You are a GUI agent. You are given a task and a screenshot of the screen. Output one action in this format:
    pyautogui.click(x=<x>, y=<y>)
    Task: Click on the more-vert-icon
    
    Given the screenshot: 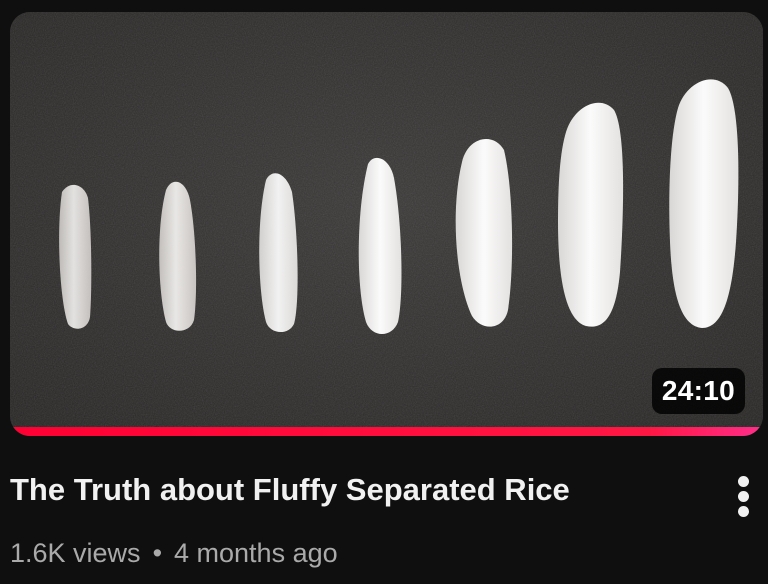 What is the action you would take?
    pyautogui.click(x=744, y=496)
    